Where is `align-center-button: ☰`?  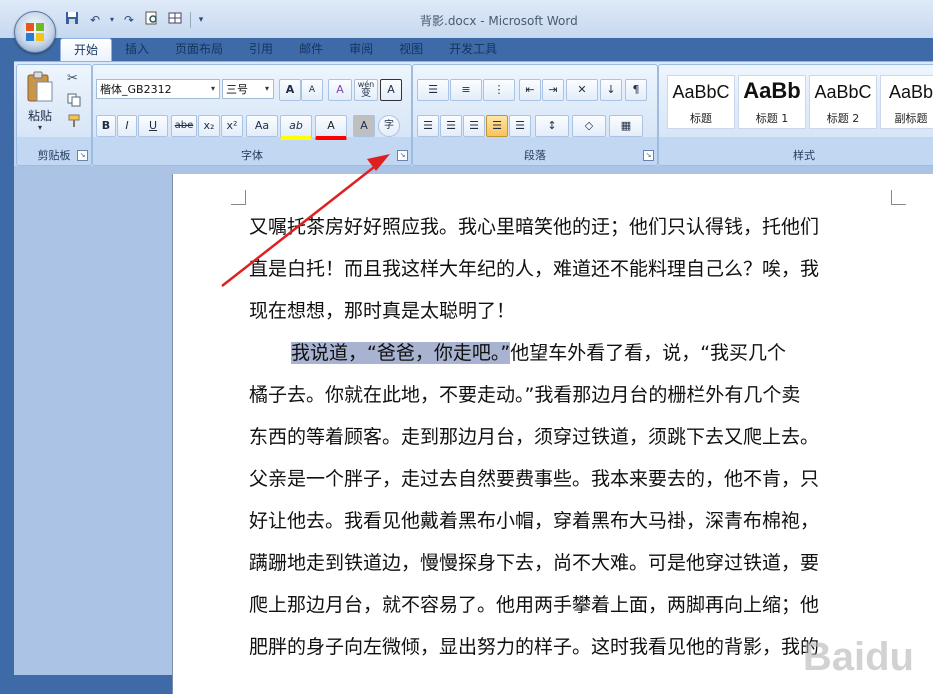 align-center-button: ☰ is located at coordinates (451, 126).